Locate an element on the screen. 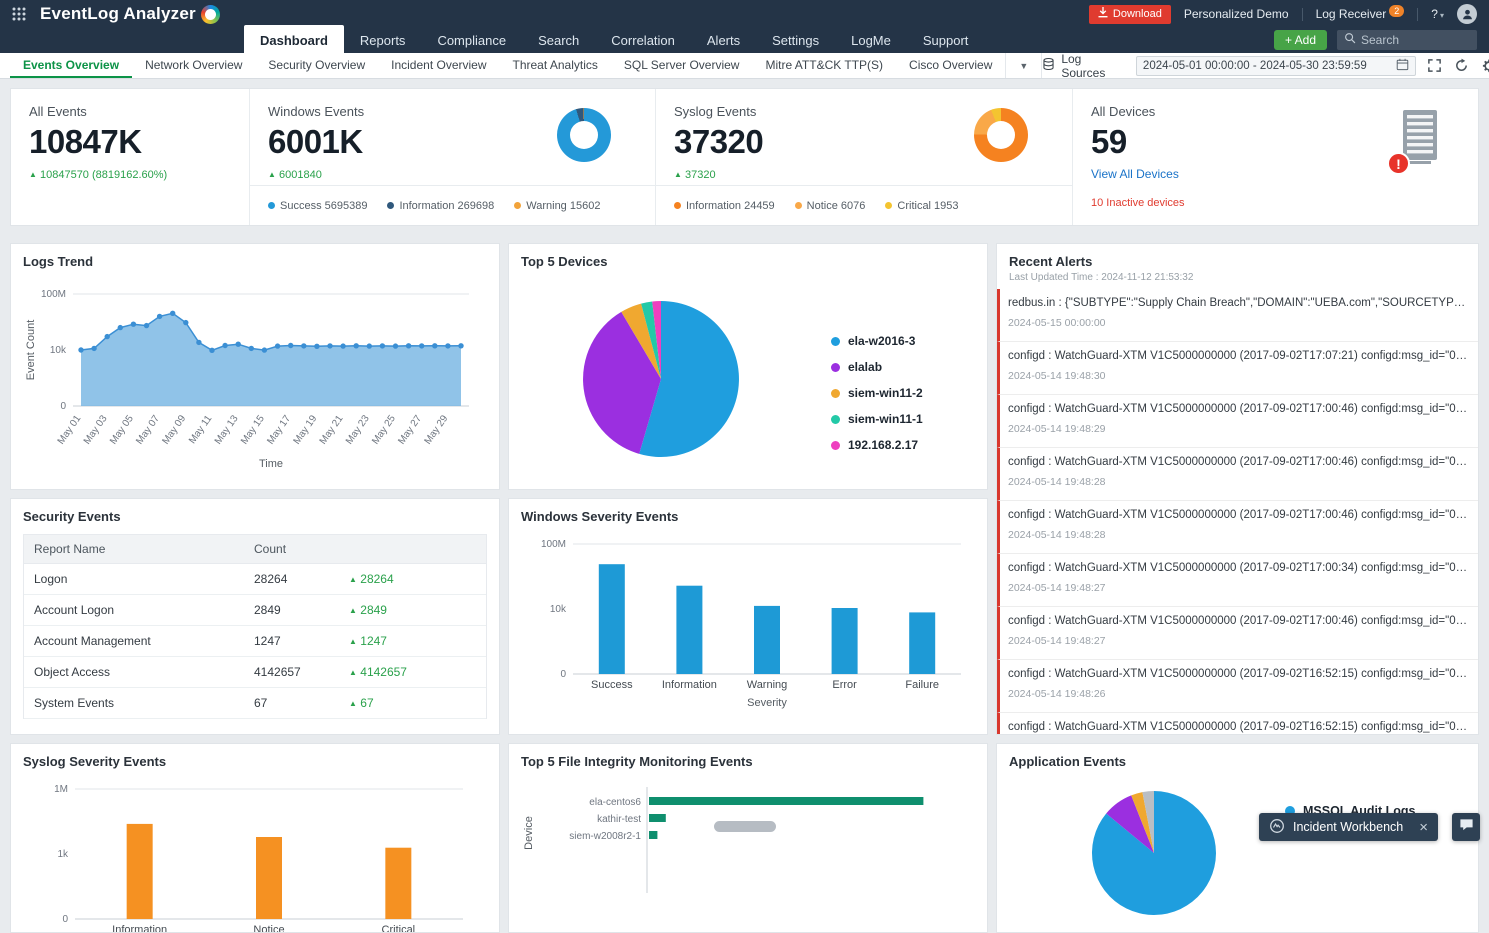 This screenshot has width=1489, height=933. calendar-icon is located at coordinates (1402, 66).